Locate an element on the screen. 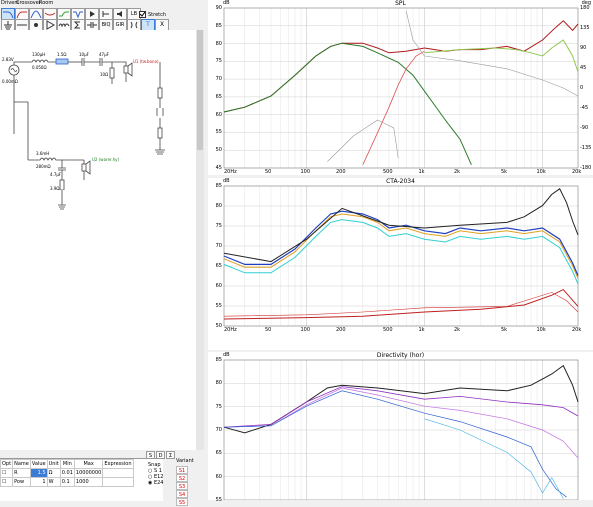 The image size is (593, 507). r2-label: 10Ω is located at coordinates (104, 74).